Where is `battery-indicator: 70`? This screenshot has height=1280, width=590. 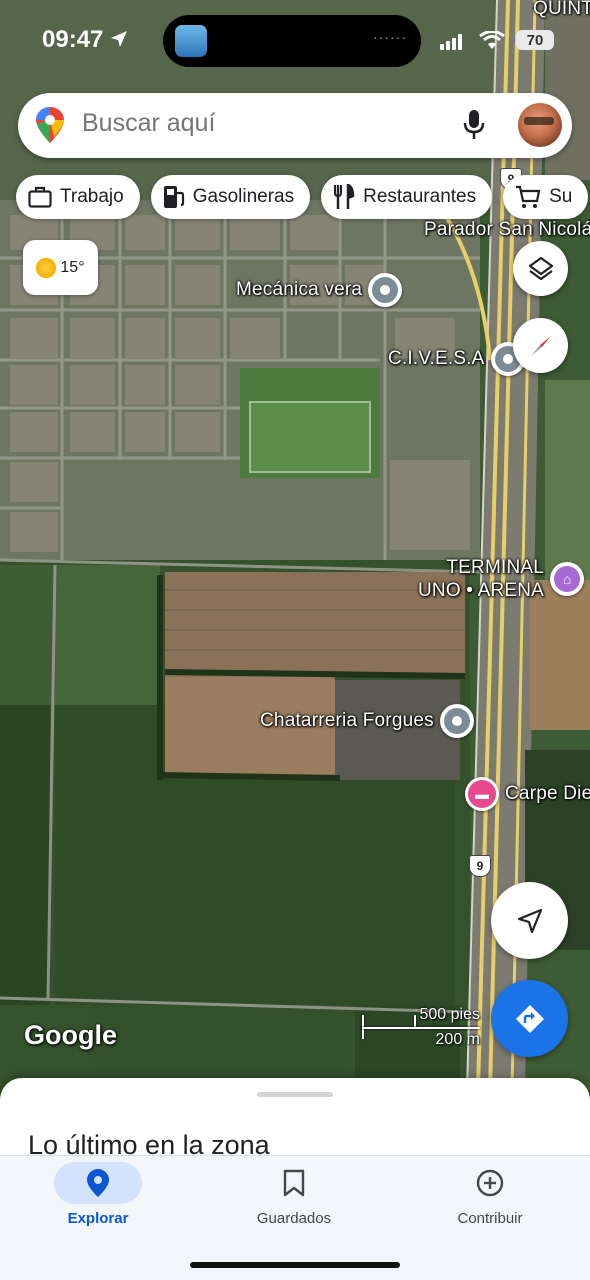 battery-indicator: 70 is located at coordinates (535, 40).